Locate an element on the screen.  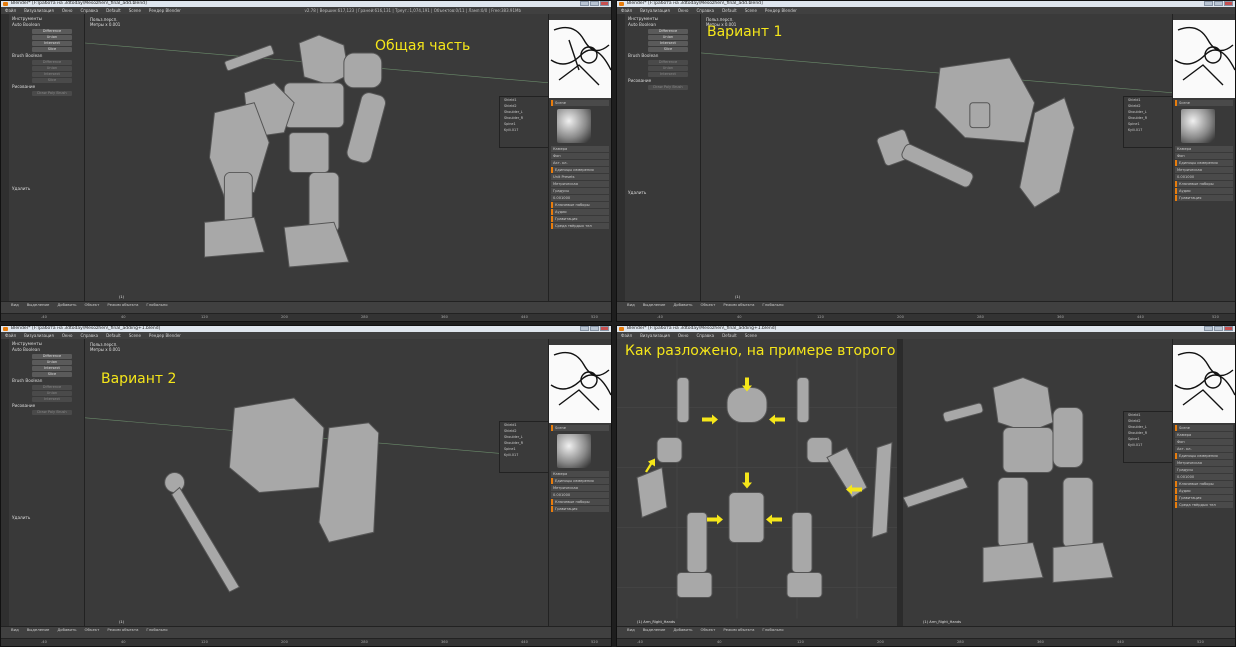
gravity-header: Гравитация is located at coordinates (580, 509).